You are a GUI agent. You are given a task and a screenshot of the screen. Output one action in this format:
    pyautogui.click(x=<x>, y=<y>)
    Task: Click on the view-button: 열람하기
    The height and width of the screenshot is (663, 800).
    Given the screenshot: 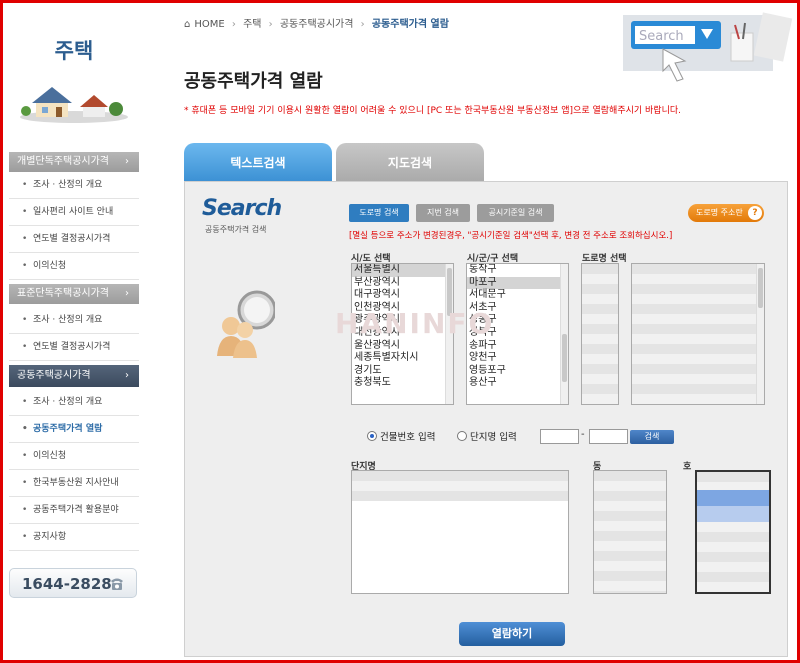 What is the action you would take?
    pyautogui.click(x=512, y=634)
    